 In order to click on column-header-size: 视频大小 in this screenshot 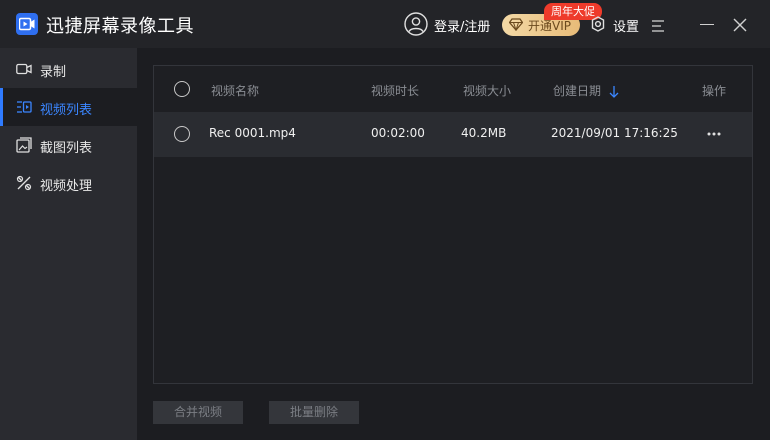, I will do `click(487, 91)`.